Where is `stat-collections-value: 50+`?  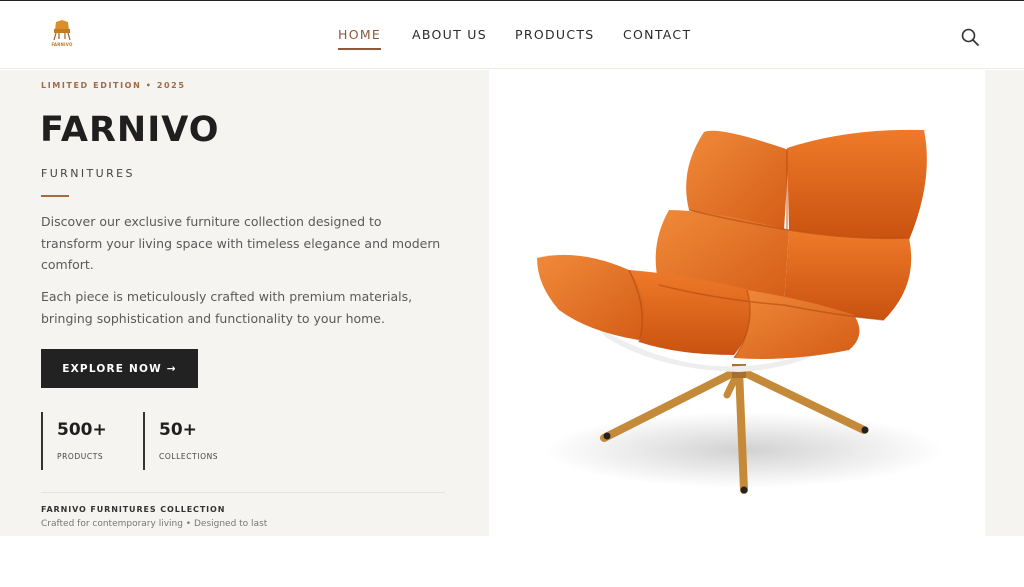 stat-collections-value: 50+ is located at coordinates (178, 430).